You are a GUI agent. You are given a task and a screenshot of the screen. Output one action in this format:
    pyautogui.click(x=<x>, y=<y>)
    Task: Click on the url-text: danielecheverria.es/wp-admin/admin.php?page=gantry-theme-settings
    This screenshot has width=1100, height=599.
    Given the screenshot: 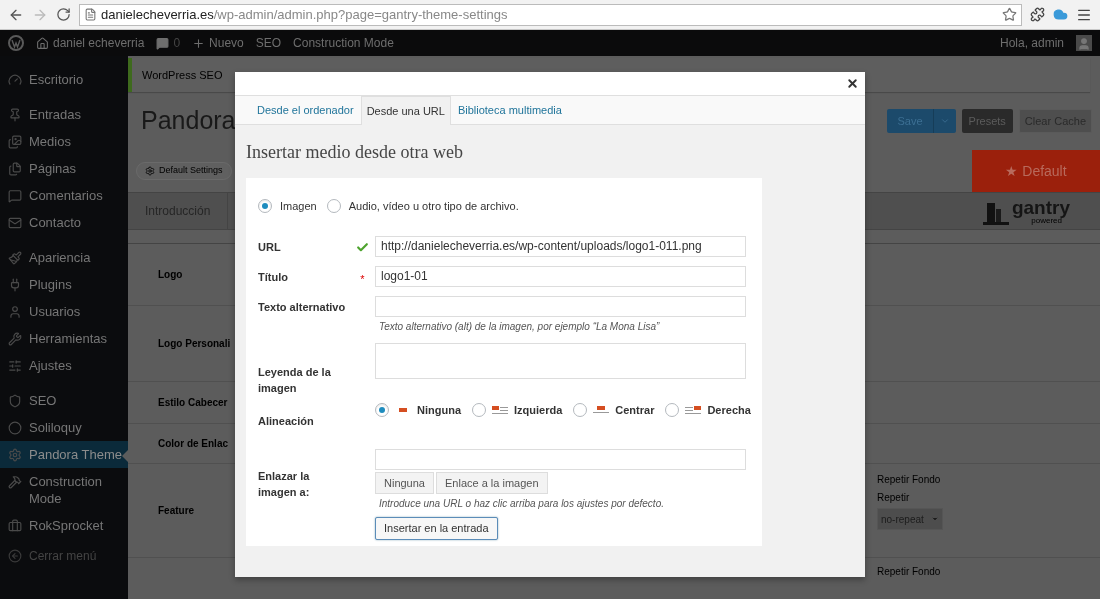 What is the action you would take?
    pyautogui.click(x=304, y=14)
    